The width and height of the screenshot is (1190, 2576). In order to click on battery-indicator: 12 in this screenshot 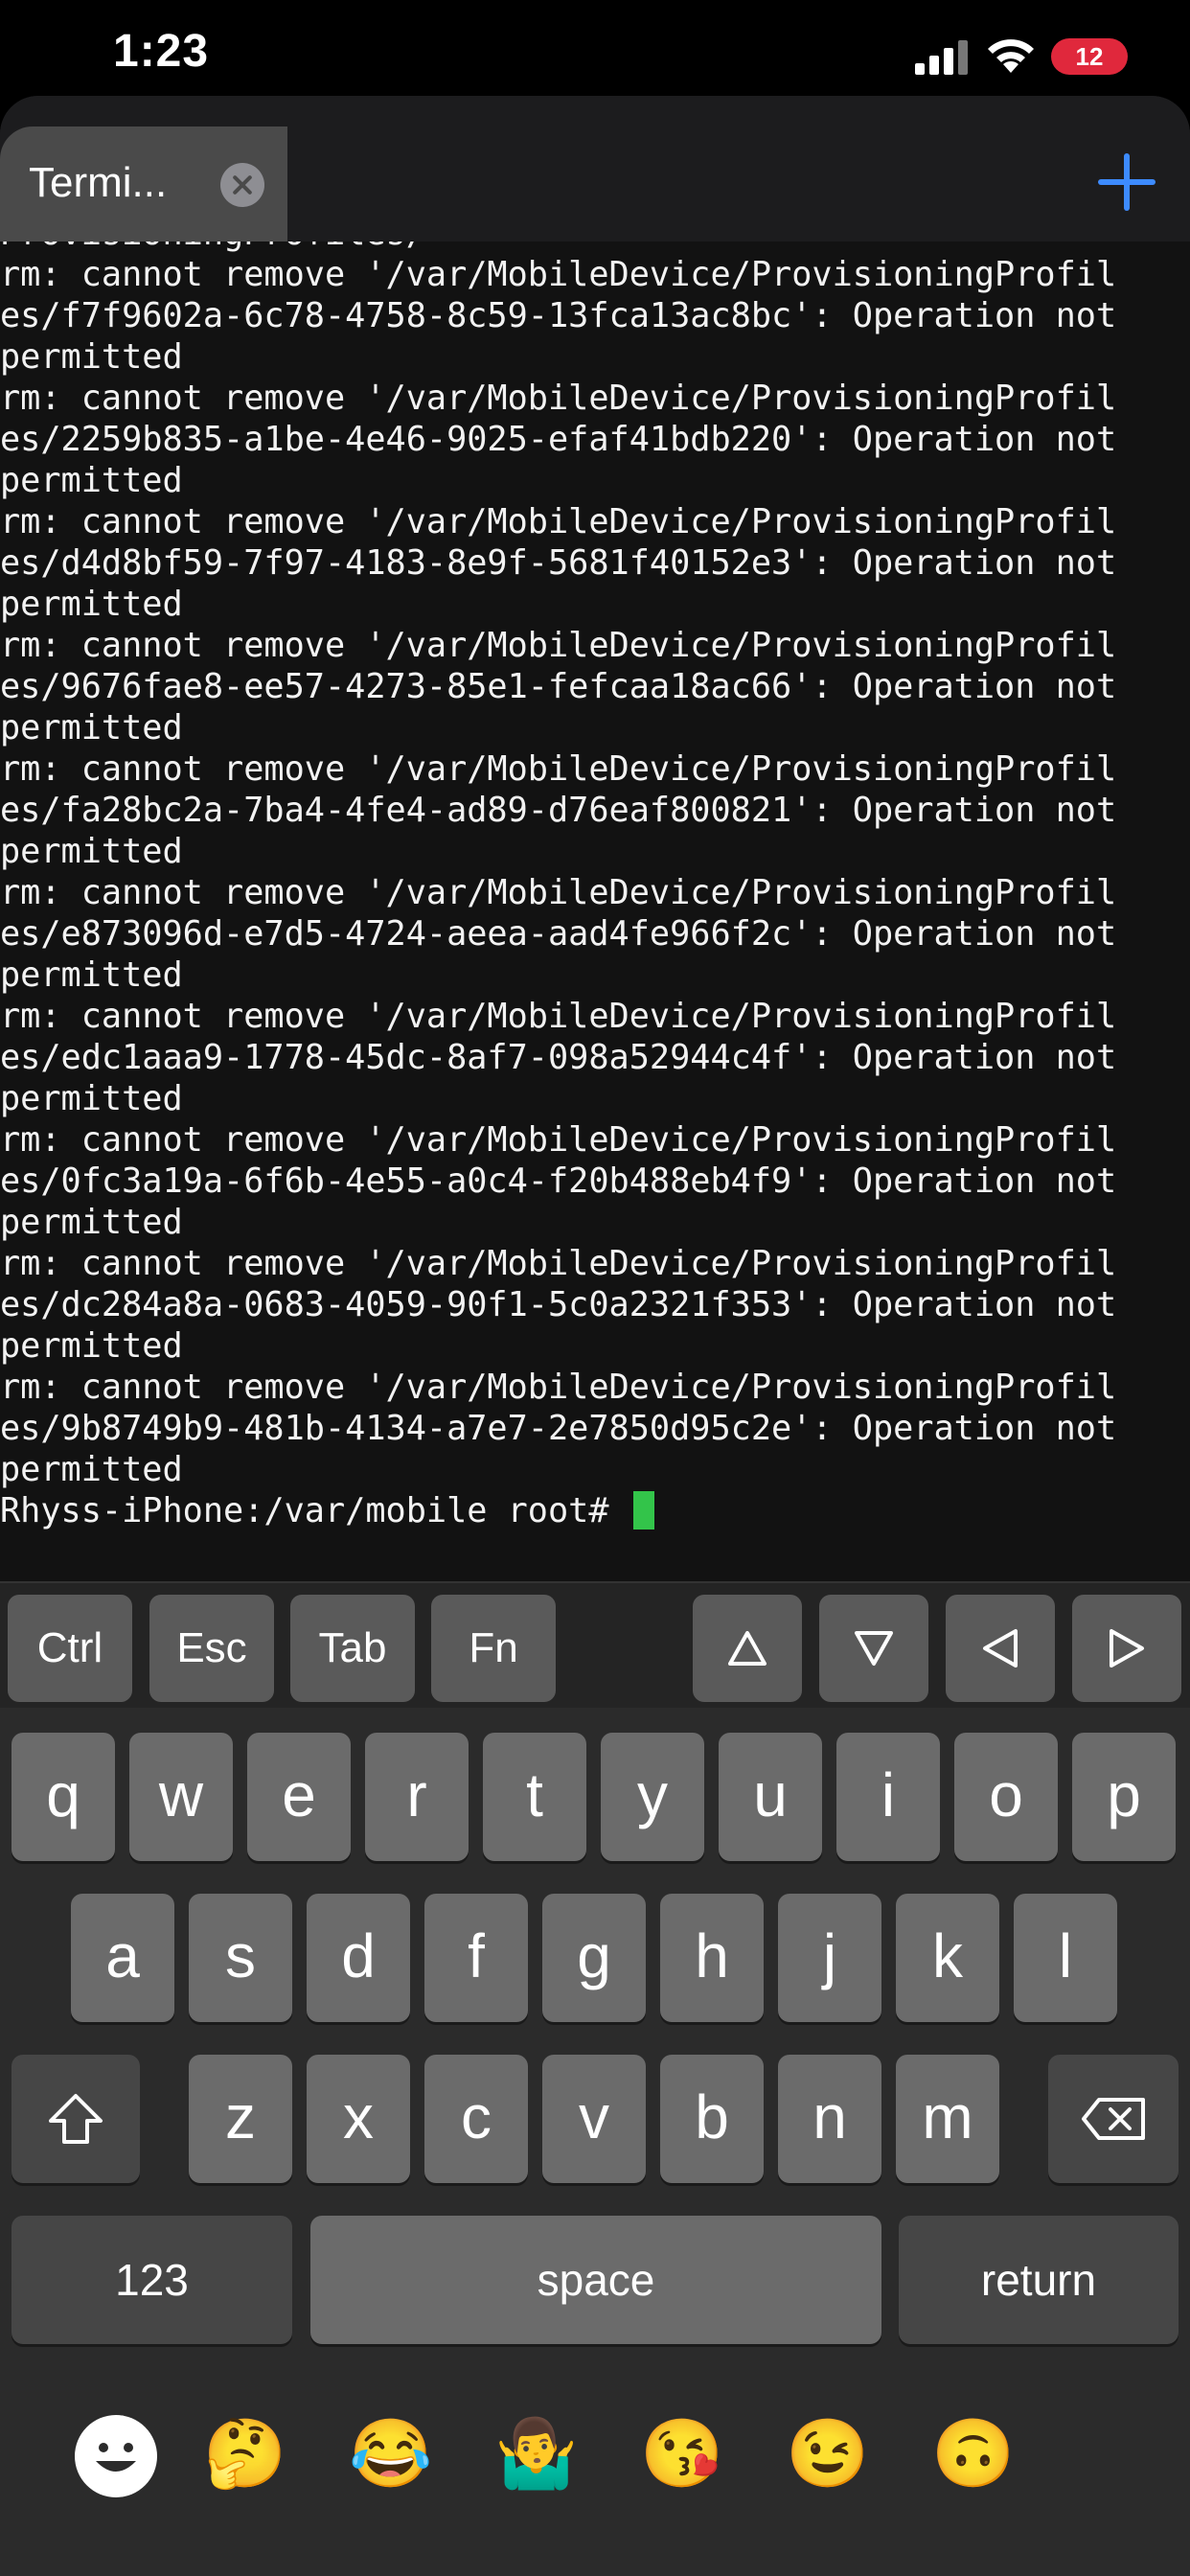, I will do `click(1090, 56)`.